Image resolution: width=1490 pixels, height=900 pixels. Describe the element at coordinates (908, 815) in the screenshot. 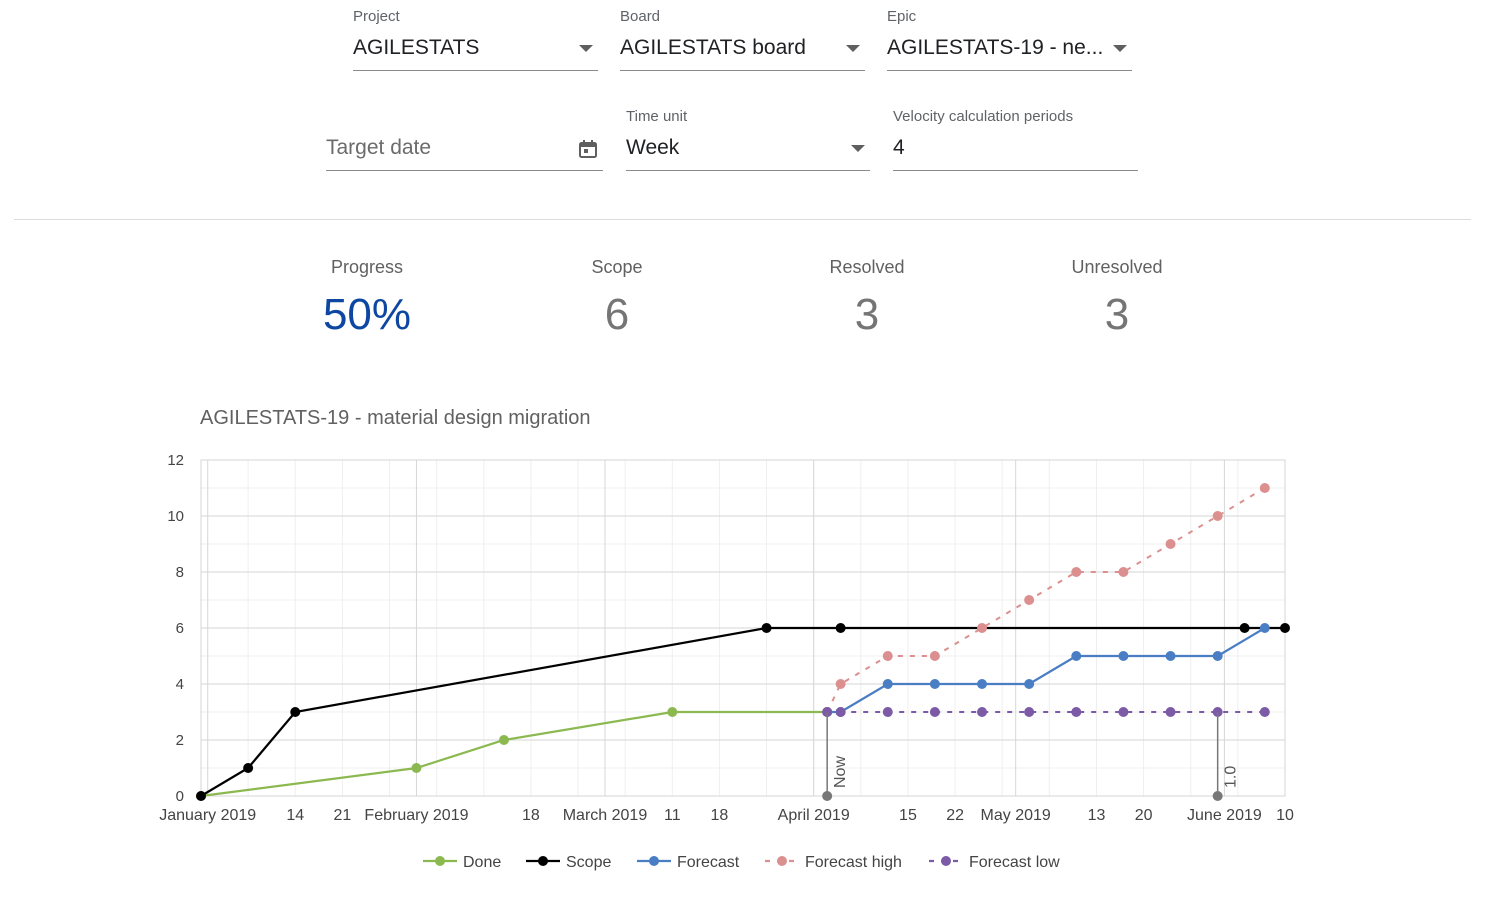

I see `x-tick-label: 15` at that location.